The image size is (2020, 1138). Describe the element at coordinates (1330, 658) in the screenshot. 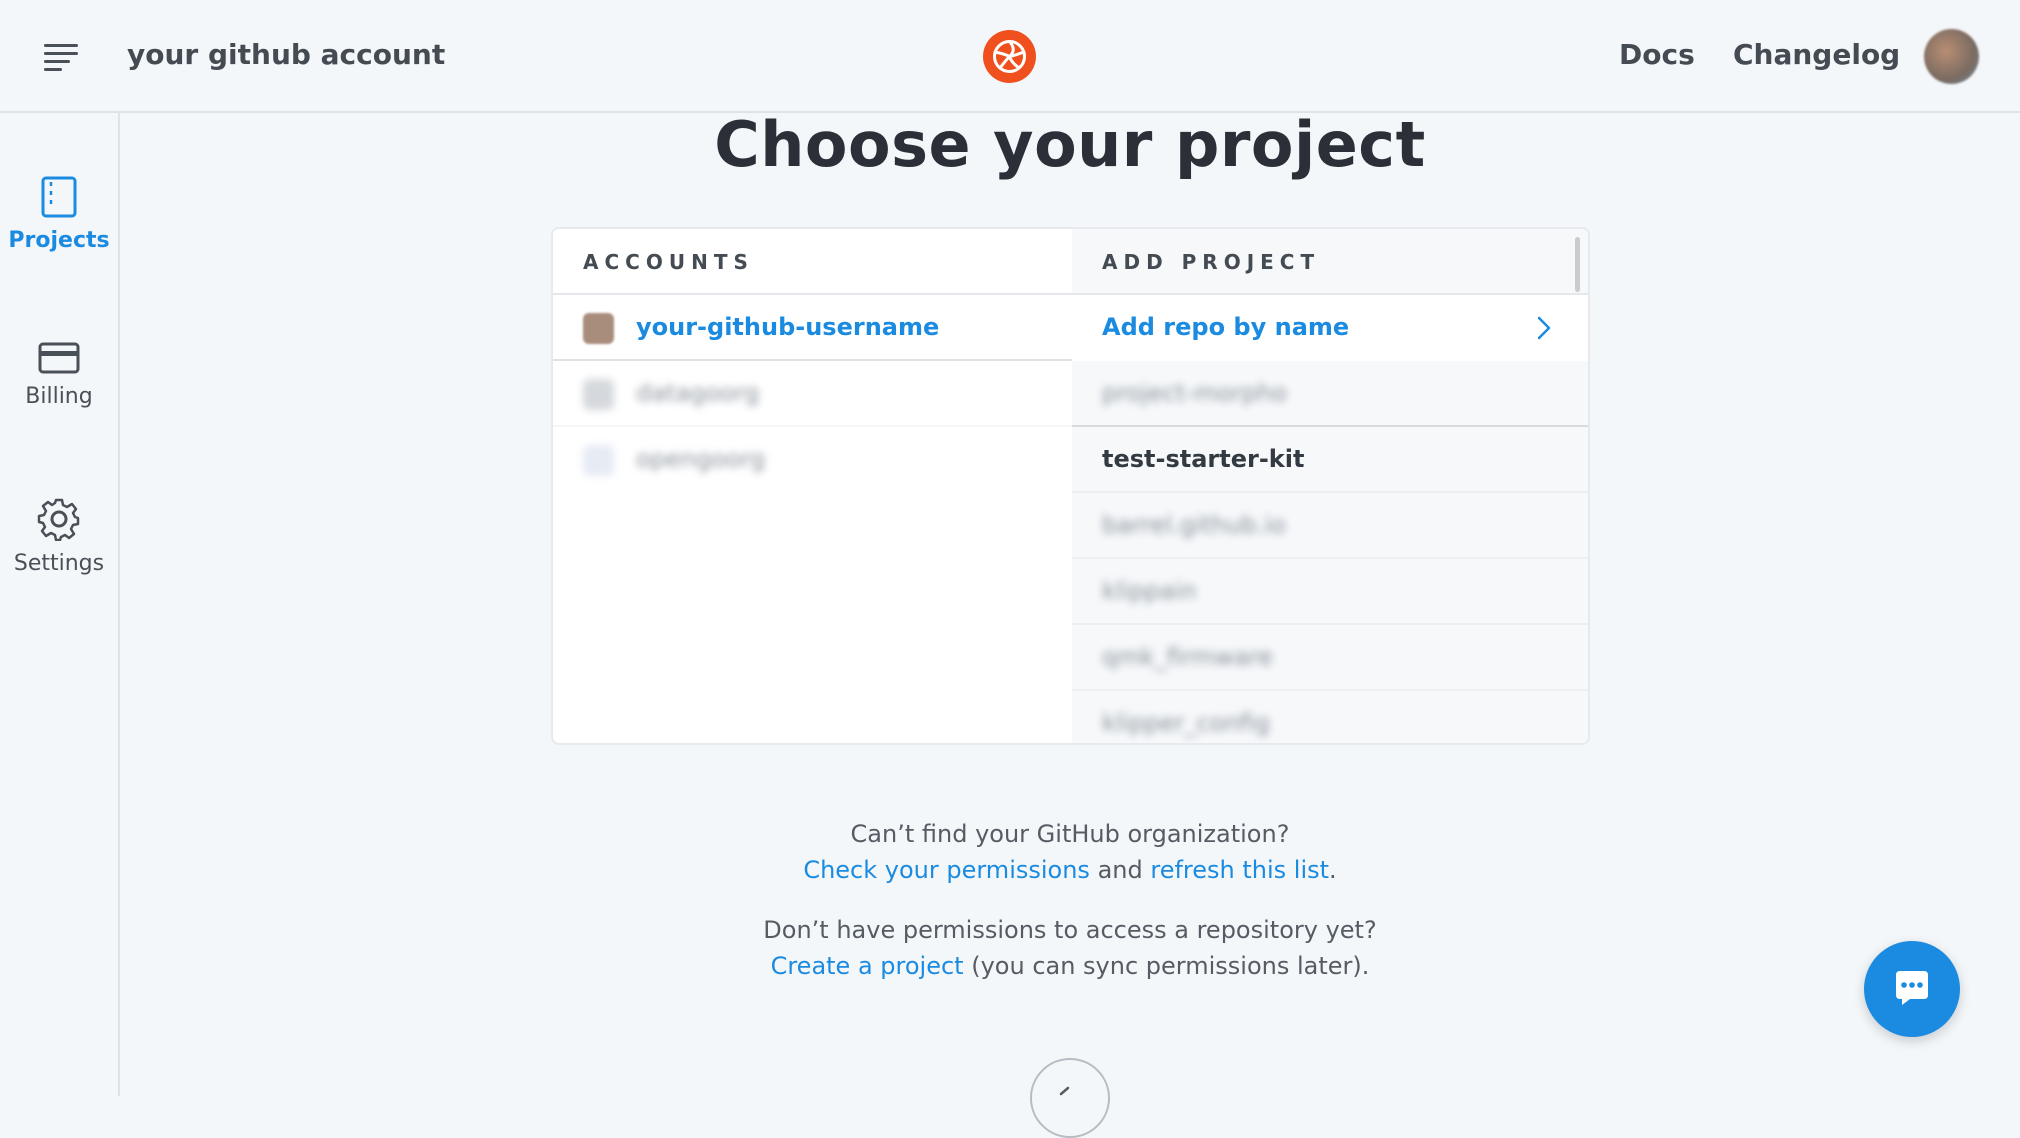

I see `repo-row: qmk_firmware` at that location.